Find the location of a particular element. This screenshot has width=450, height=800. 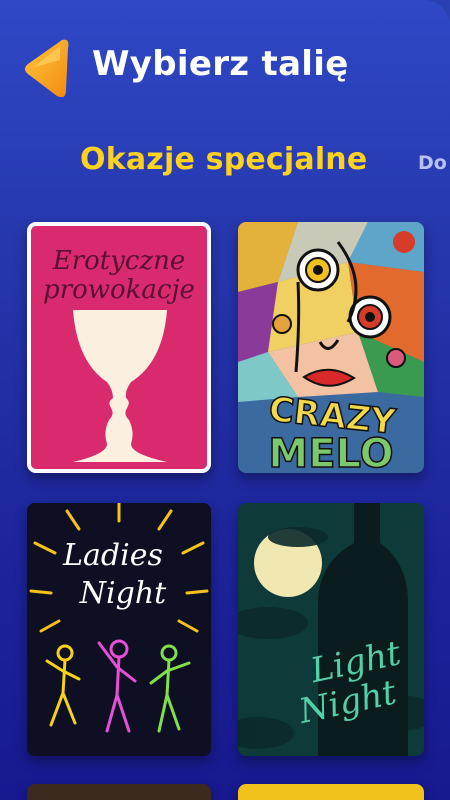

deck-title-line2: prowokacje is located at coordinates (119, 290).